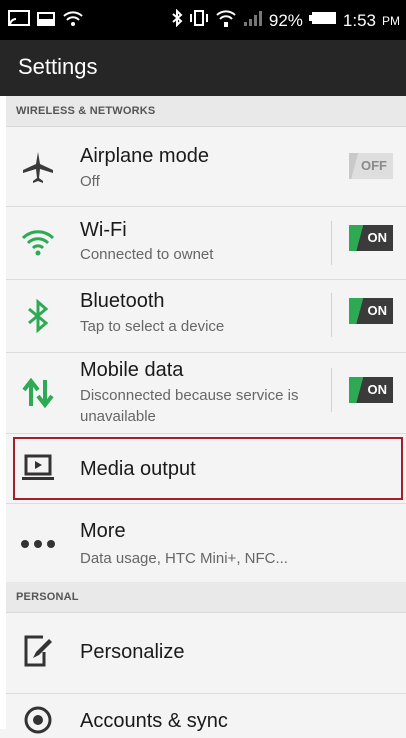  What do you see at coordinates (147, 254) in the screenshot?
I see `item-subtitle: Connected to ownet` at bounding box center [147, 254].